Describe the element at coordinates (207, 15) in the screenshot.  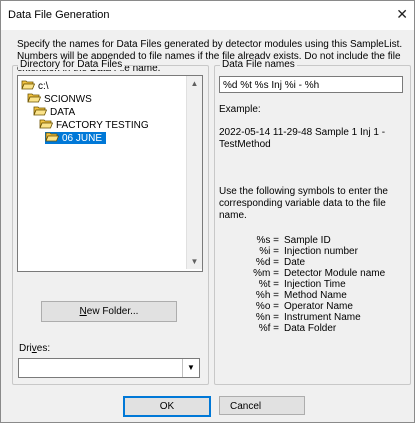
I see `title-bar: Data File Generation ✕` at that location.